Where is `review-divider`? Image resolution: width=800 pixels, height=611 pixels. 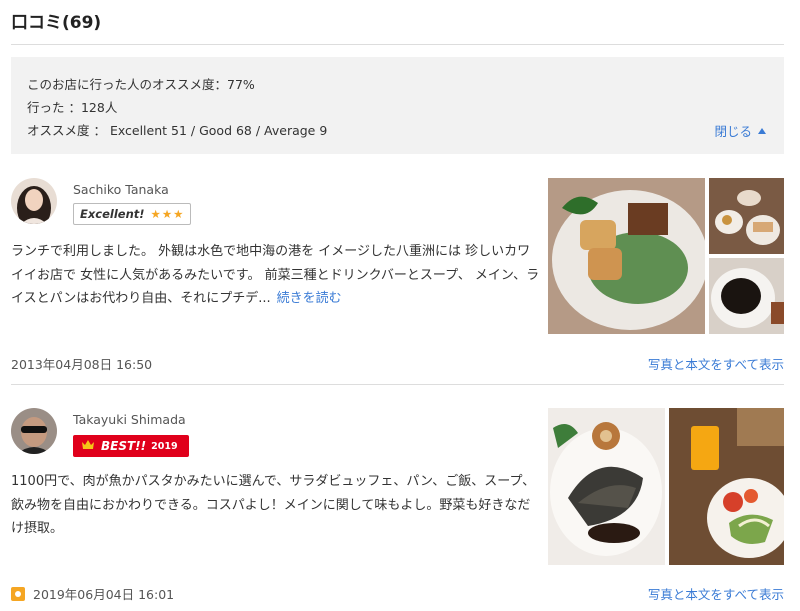 review-divider is located at coordinates (397, 384).